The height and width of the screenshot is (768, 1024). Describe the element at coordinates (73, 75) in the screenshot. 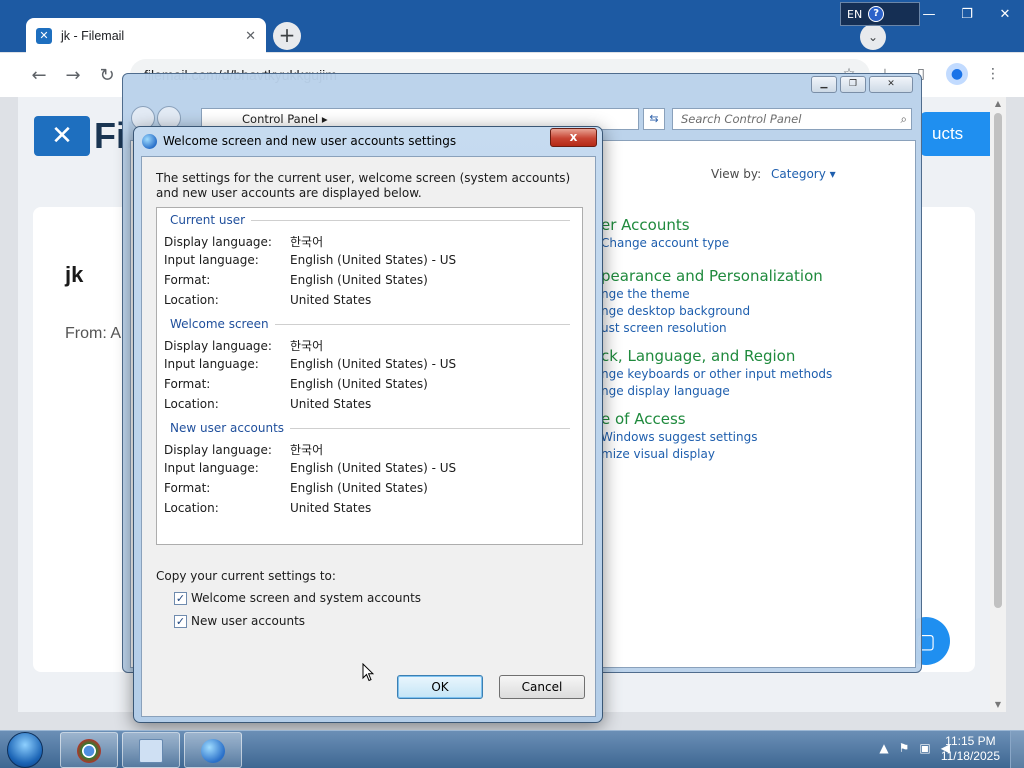

I see `forward-icon: →` at that location.